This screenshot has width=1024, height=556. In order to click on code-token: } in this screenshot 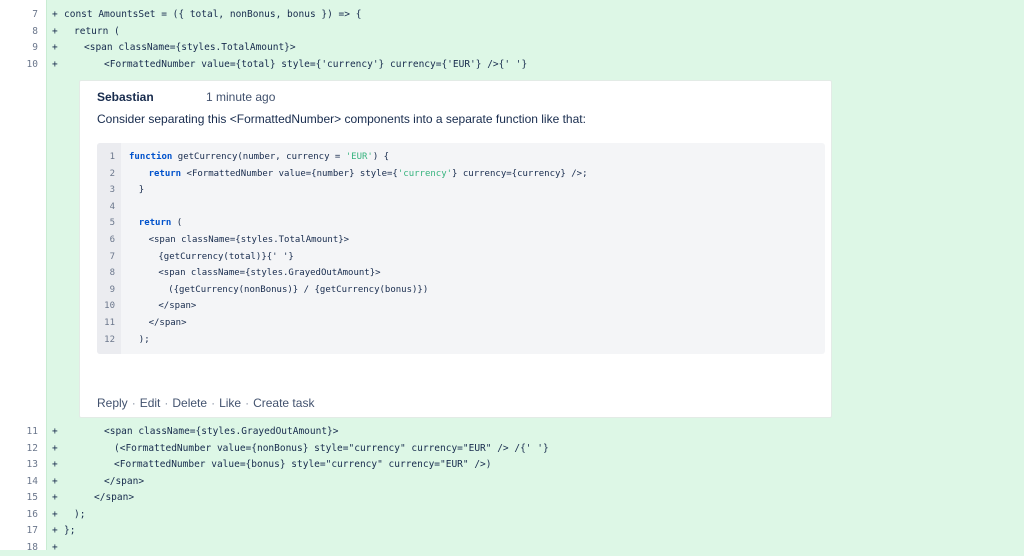, I will do `click(141, 190)`.